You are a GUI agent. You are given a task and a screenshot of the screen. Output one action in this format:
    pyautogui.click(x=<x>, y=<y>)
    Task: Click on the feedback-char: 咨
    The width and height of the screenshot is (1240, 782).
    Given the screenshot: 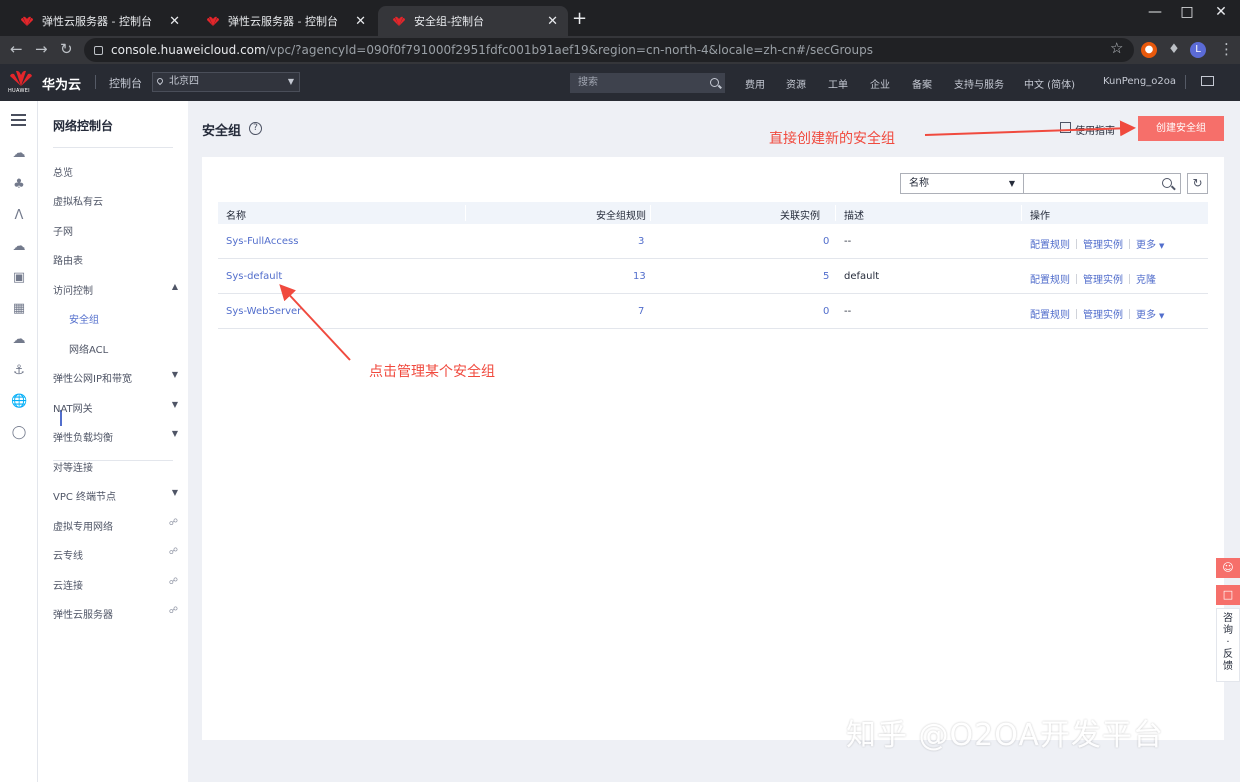 What is the action you would take?
    pyautogui.click(x=1228, y=618)
    